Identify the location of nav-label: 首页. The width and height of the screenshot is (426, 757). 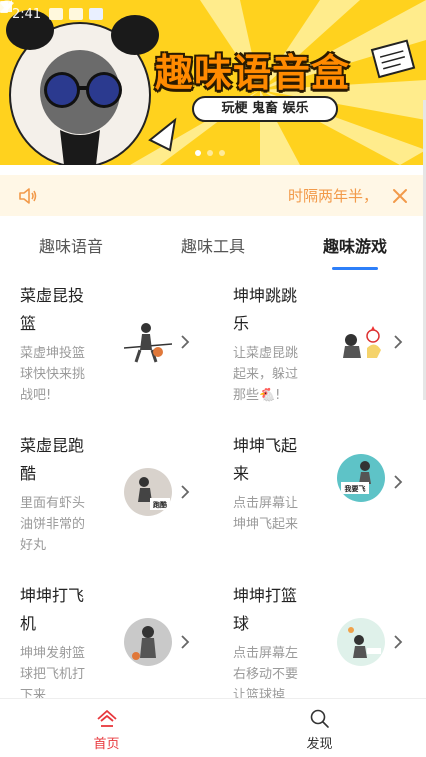
(106, 744).